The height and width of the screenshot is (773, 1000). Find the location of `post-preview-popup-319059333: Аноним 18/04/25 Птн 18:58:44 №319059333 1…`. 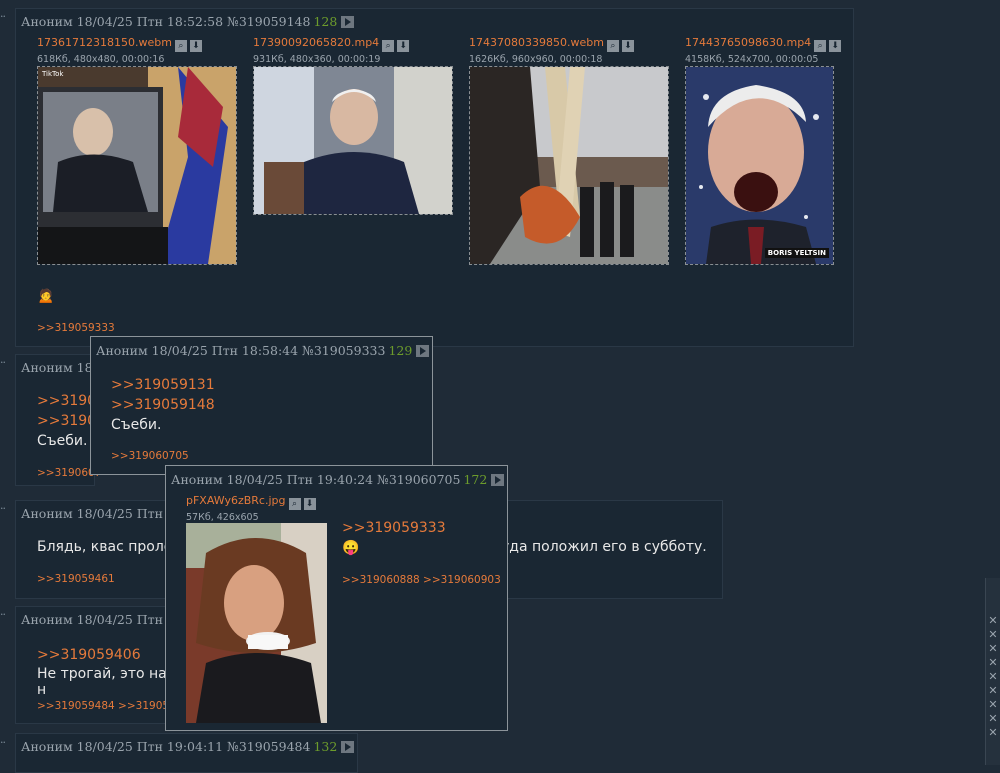

post-preview-popup-319059333: Аноним 18/04/25 Птн 18:58:44 №319059333 1… is located at coordinates (261, 405).